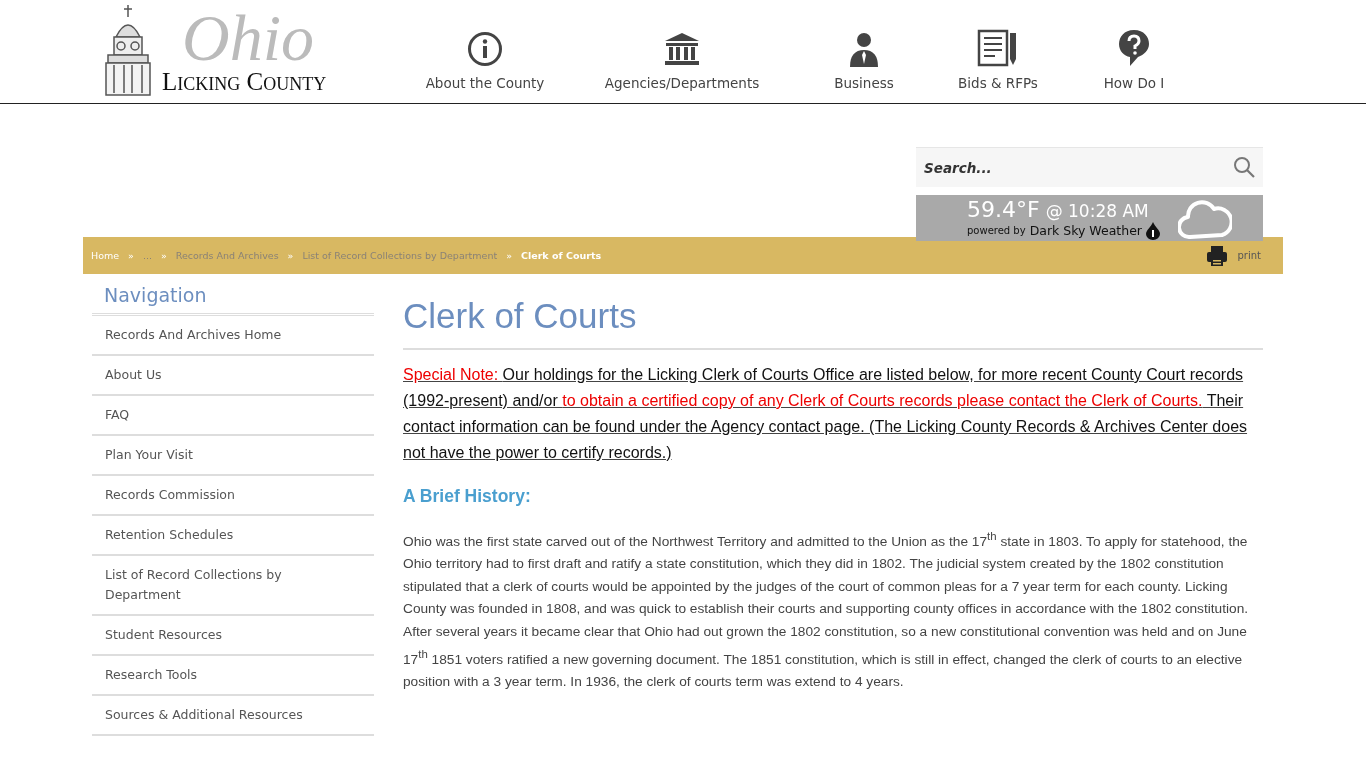  I want to click on drop-logo-icon, so click(1153, 230).